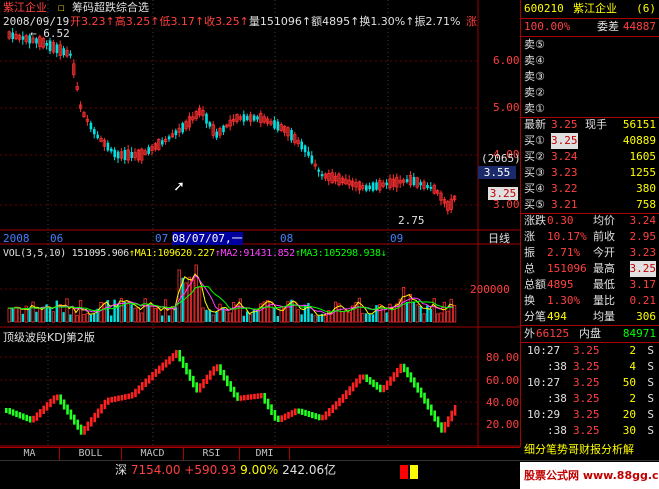 Image resolution: width=659 pixels, height=489 pixels. Describe the element at coordinates (91, 454) in the screenshot. I see `tab-boll: BOLL` at that location.